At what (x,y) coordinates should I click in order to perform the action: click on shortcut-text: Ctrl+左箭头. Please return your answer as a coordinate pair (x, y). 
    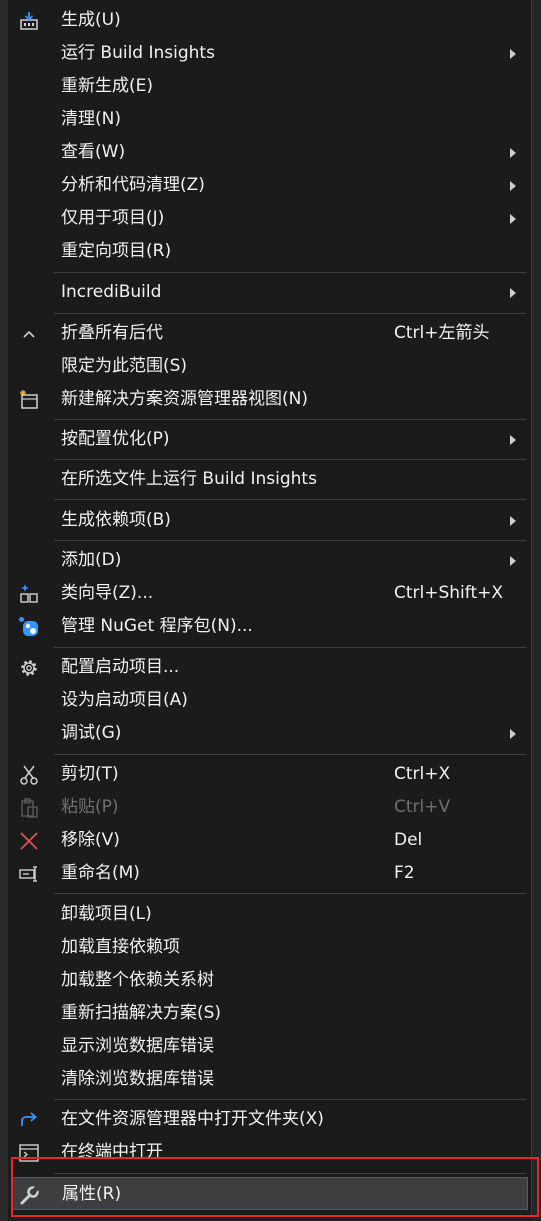
    Looking at the image, I should click on (442, 333).